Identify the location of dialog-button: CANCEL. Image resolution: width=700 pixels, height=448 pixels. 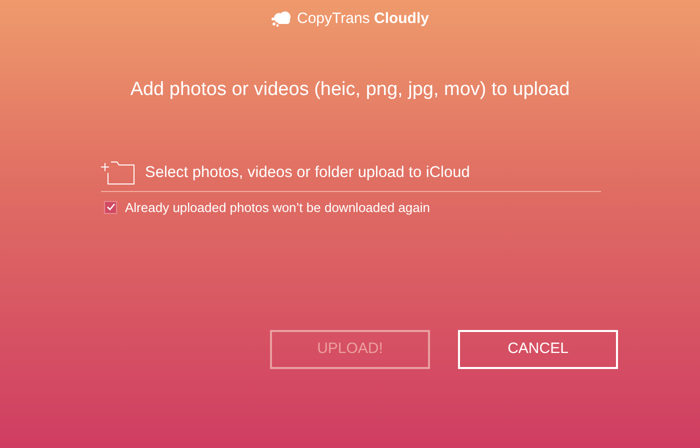
(538, 349).